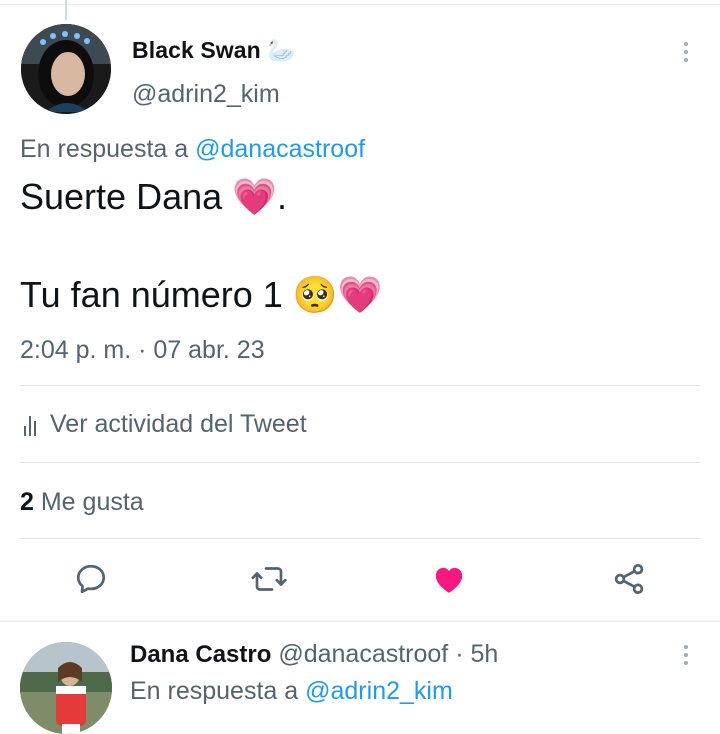  Describe the element at coordinates (193, 149) in the screenshot. I see `reply-context: En respuesta a @danacastroof` at that location.